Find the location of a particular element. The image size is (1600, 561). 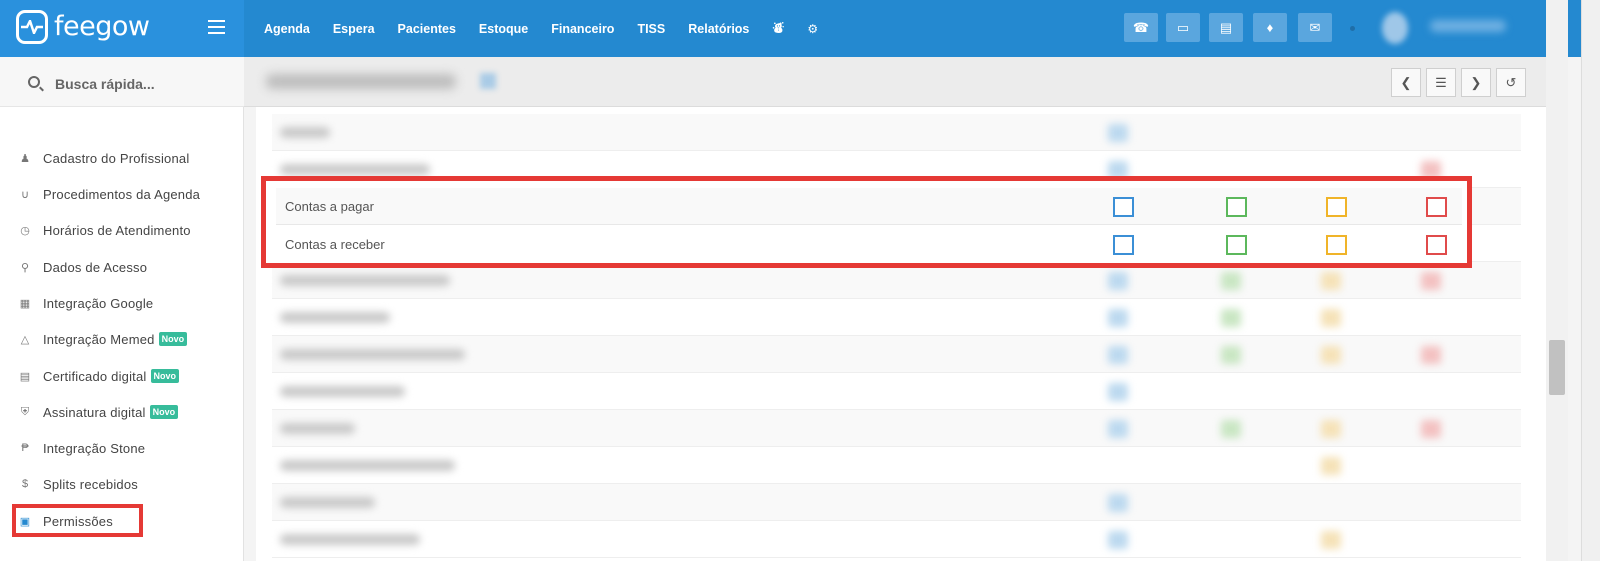

shield-icon: ⛨ is located at coordinates (25, 411).